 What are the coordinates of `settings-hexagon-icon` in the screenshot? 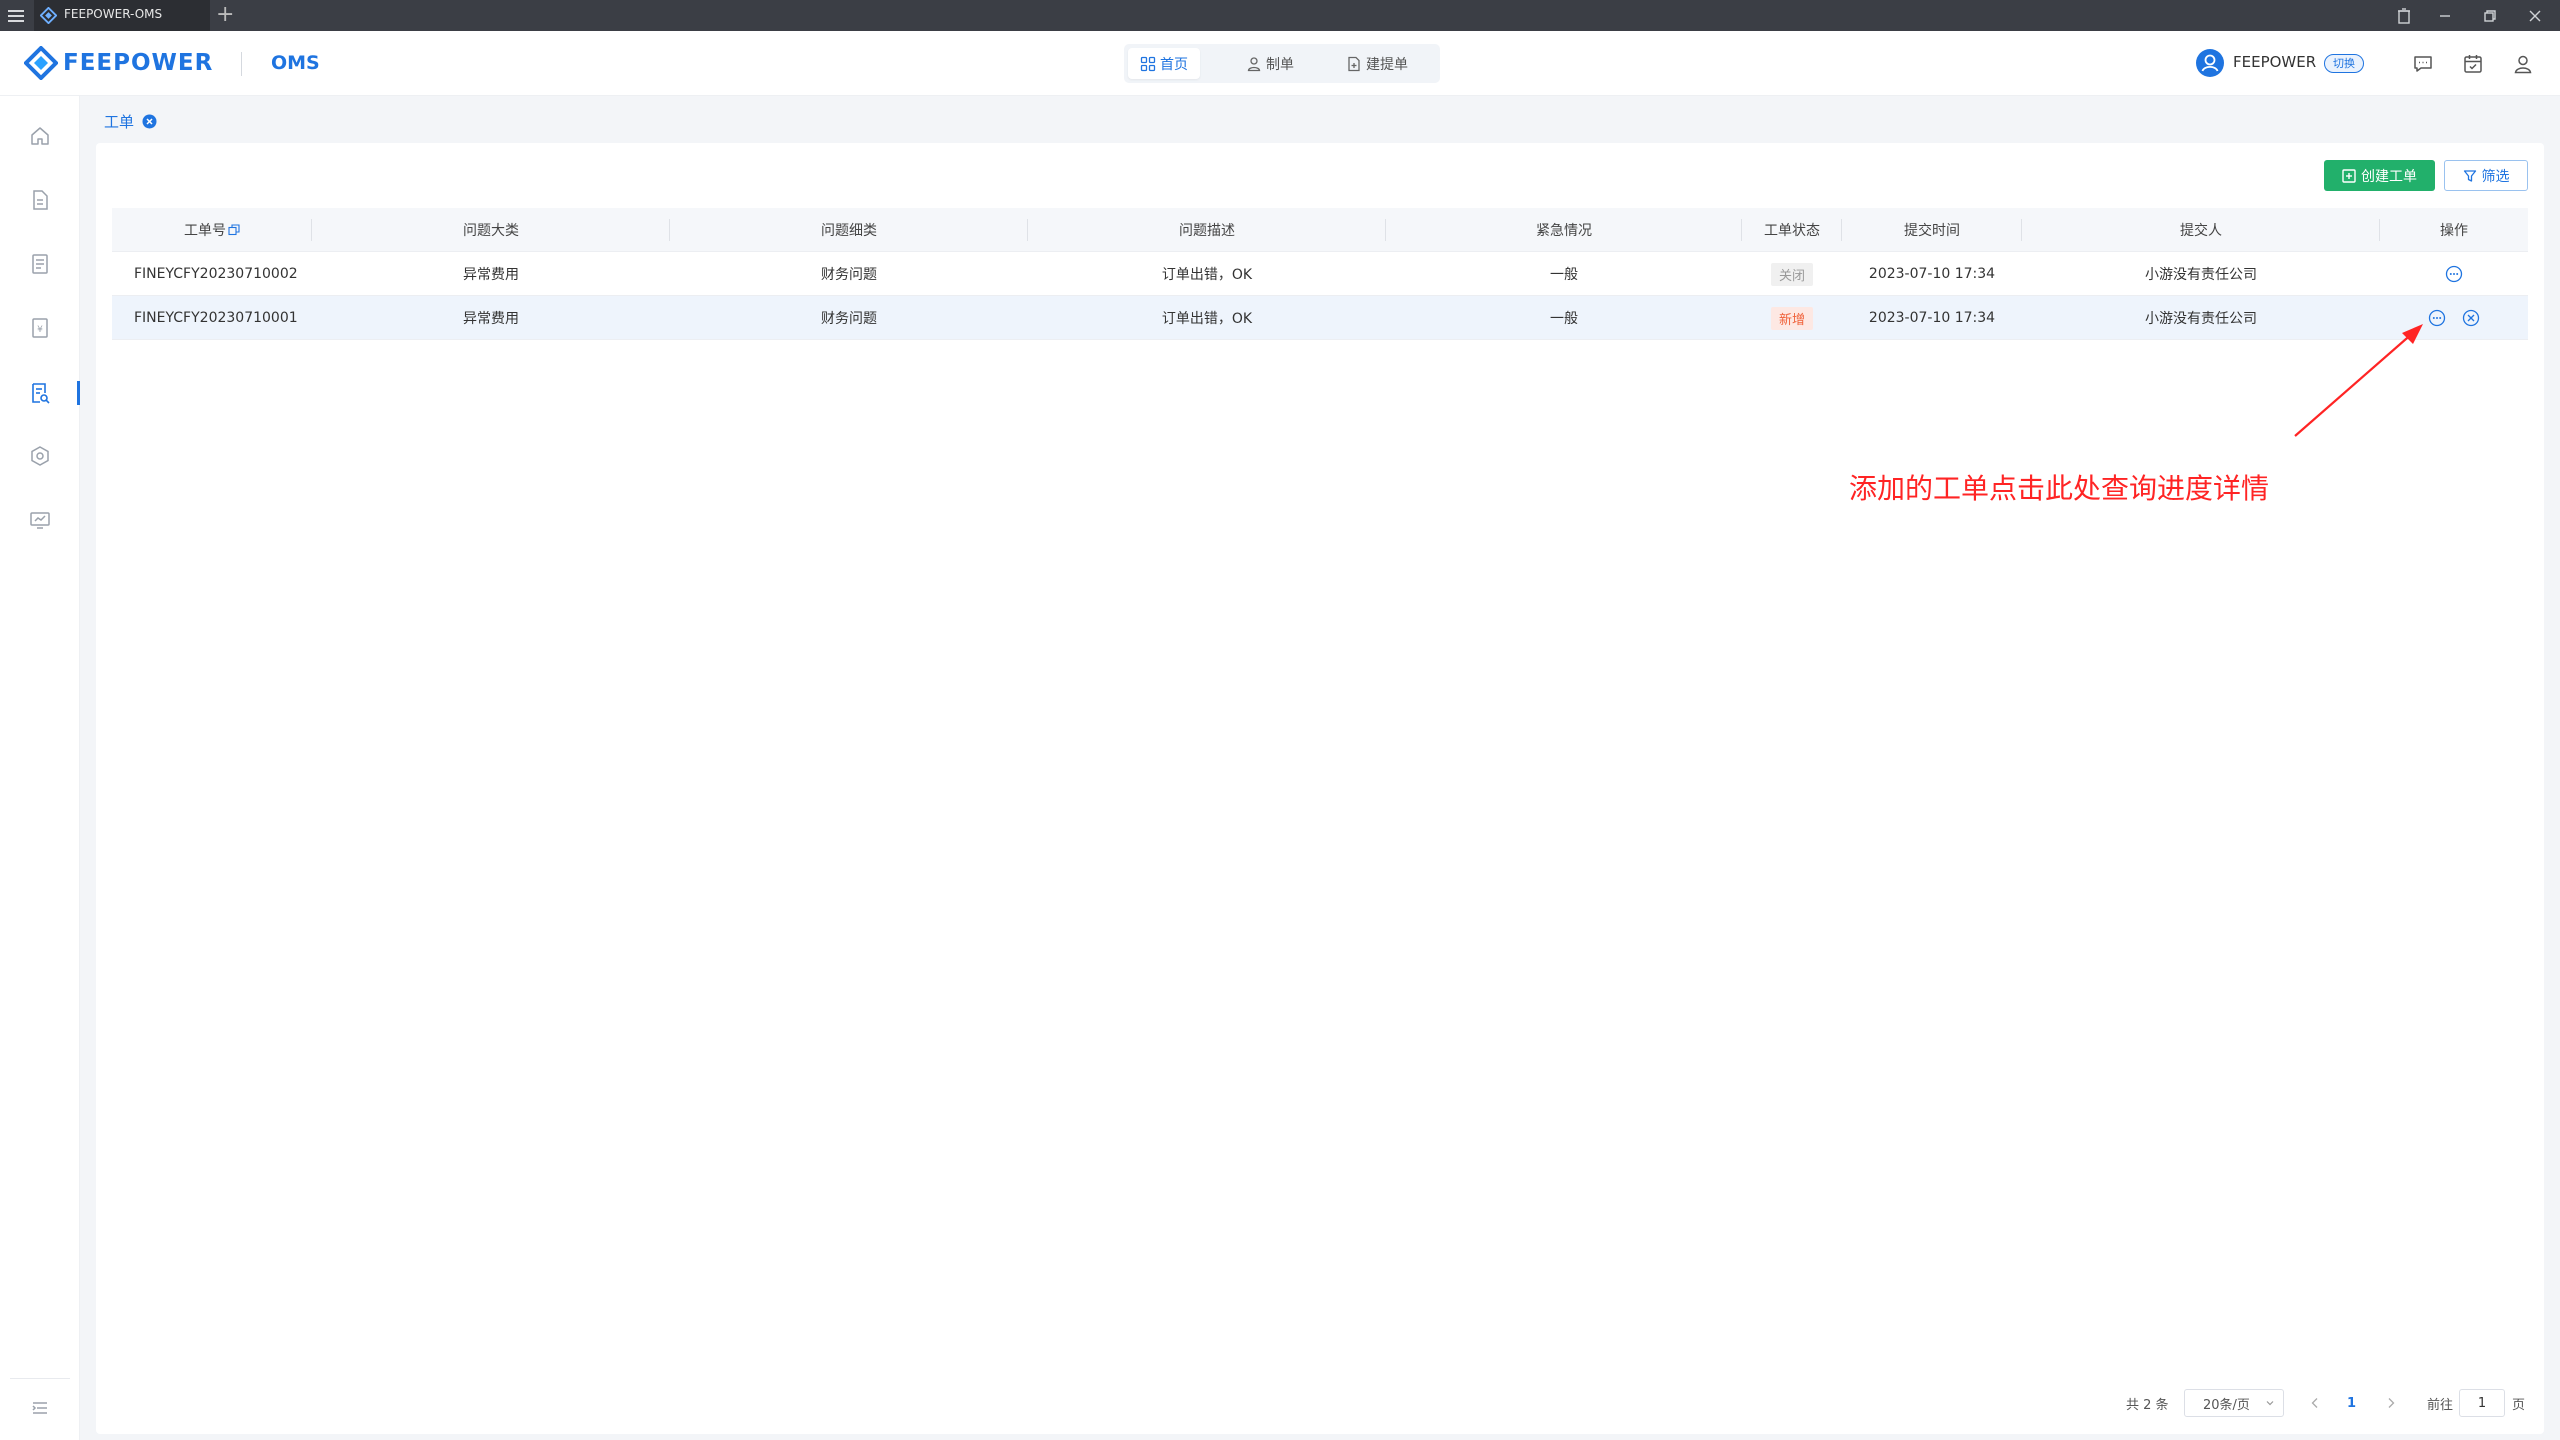 It's located at (40, 456).